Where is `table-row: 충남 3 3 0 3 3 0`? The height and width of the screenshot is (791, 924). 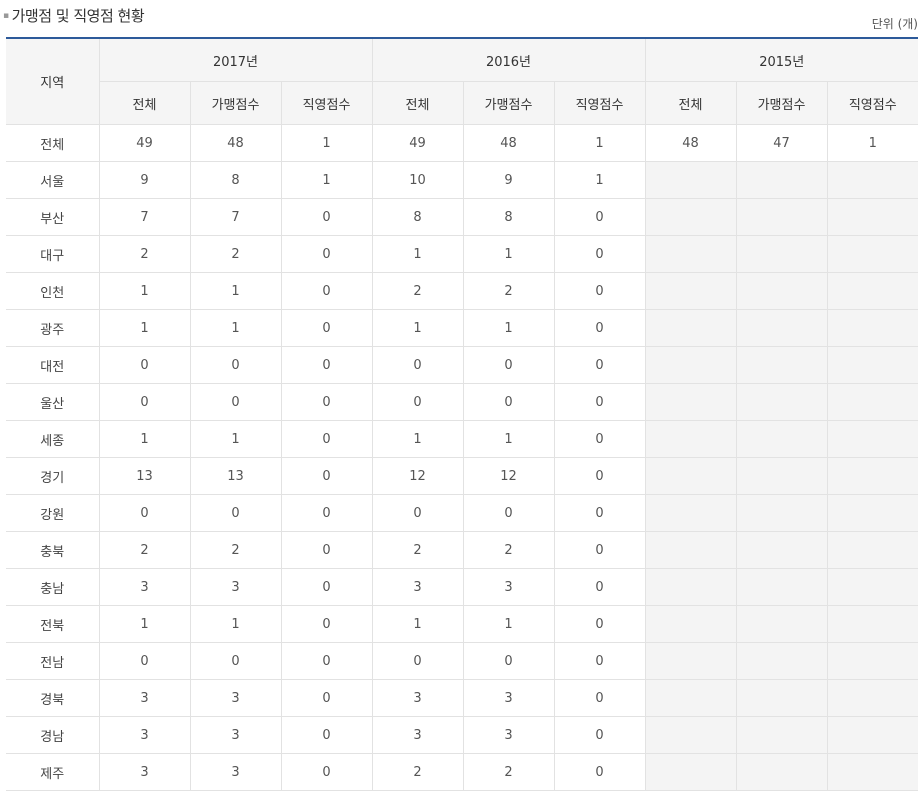 table-row: 충남 3 3 0 3 3 0 is located at coordinates (462, 587).